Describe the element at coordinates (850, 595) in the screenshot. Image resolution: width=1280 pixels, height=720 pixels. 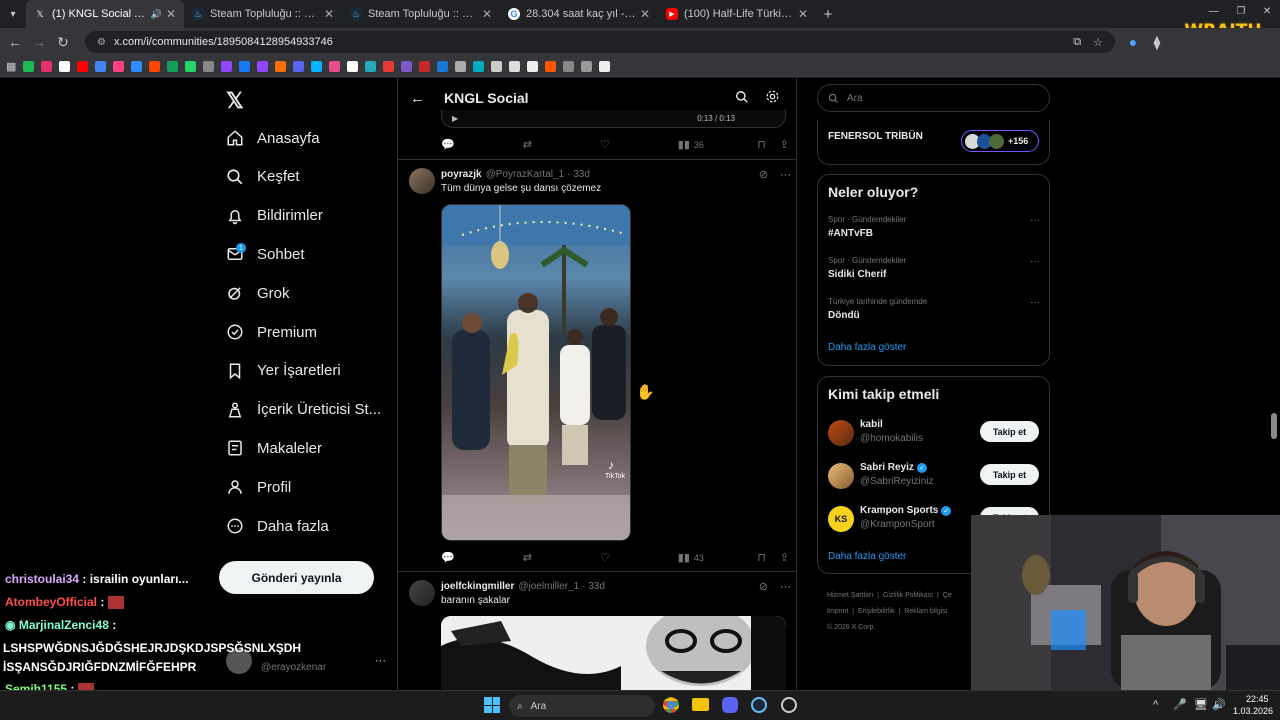
I see `footer-link: Hizmet Şartları` at that location.